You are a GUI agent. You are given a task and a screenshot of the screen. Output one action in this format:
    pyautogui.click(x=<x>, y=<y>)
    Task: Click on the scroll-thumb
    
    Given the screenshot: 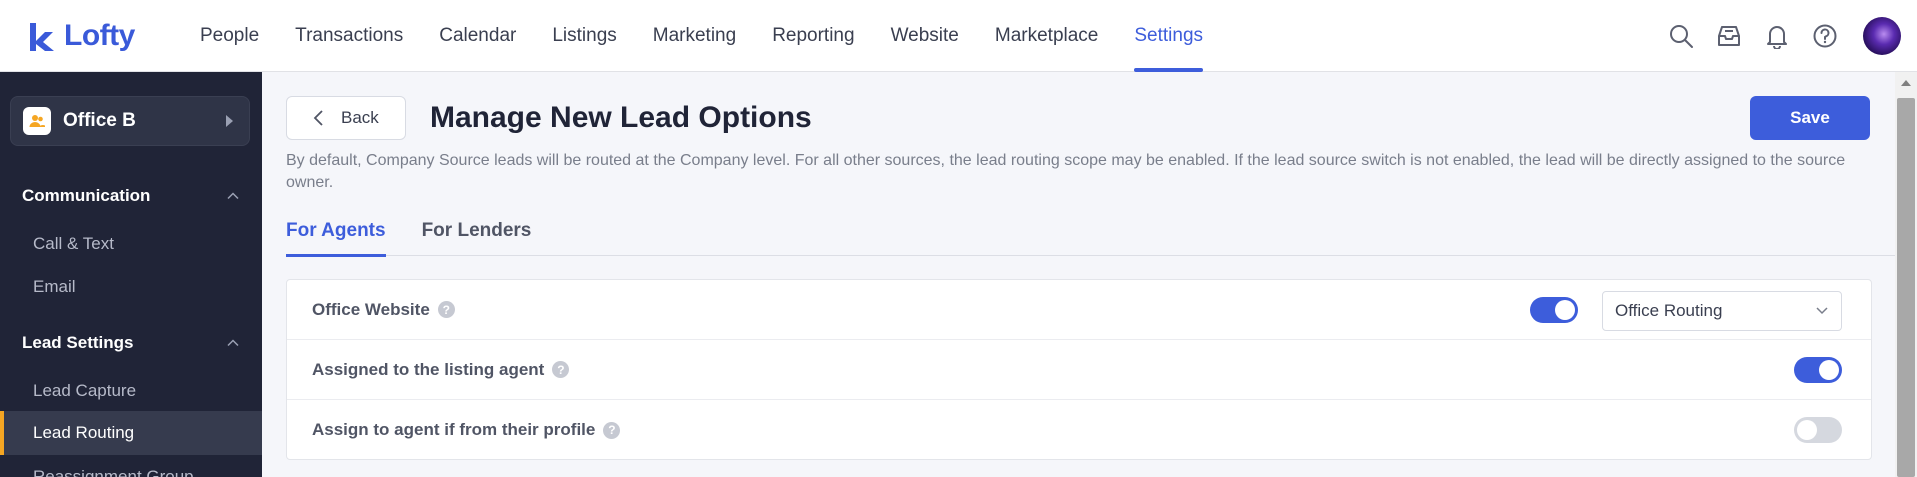 What is the action you would take?
    pyautogui.click(x=1906, y=287)
    